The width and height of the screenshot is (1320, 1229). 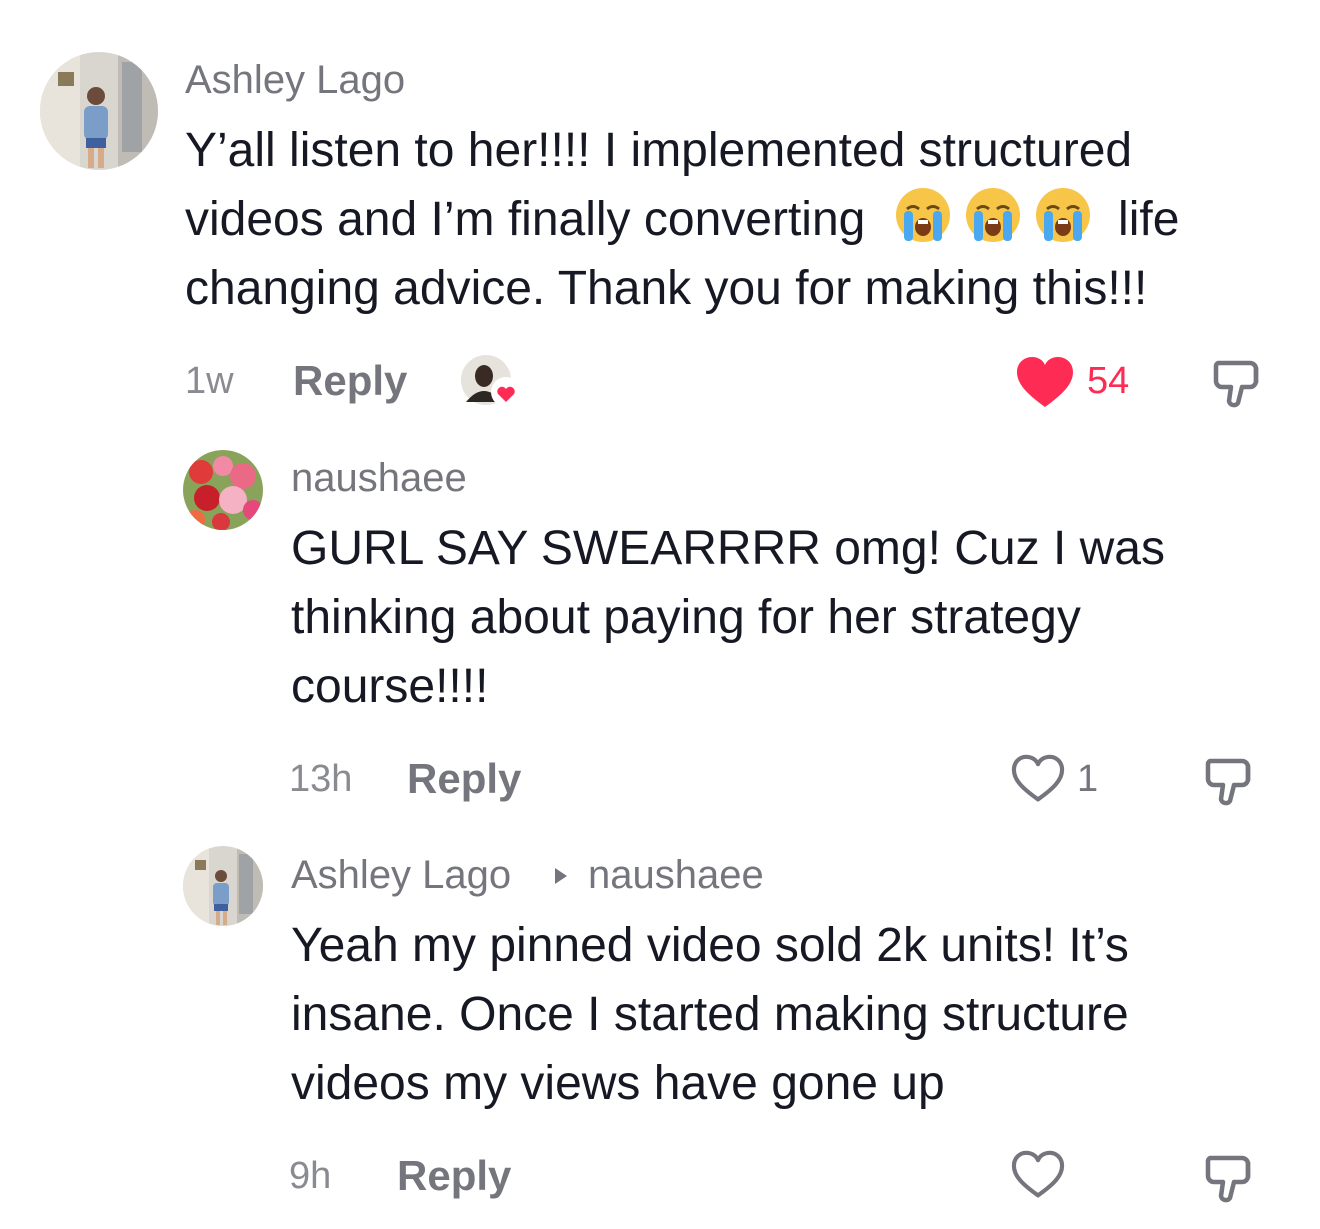 I want to click on comment-timestamp: 1w, so click(x=209, y=381).